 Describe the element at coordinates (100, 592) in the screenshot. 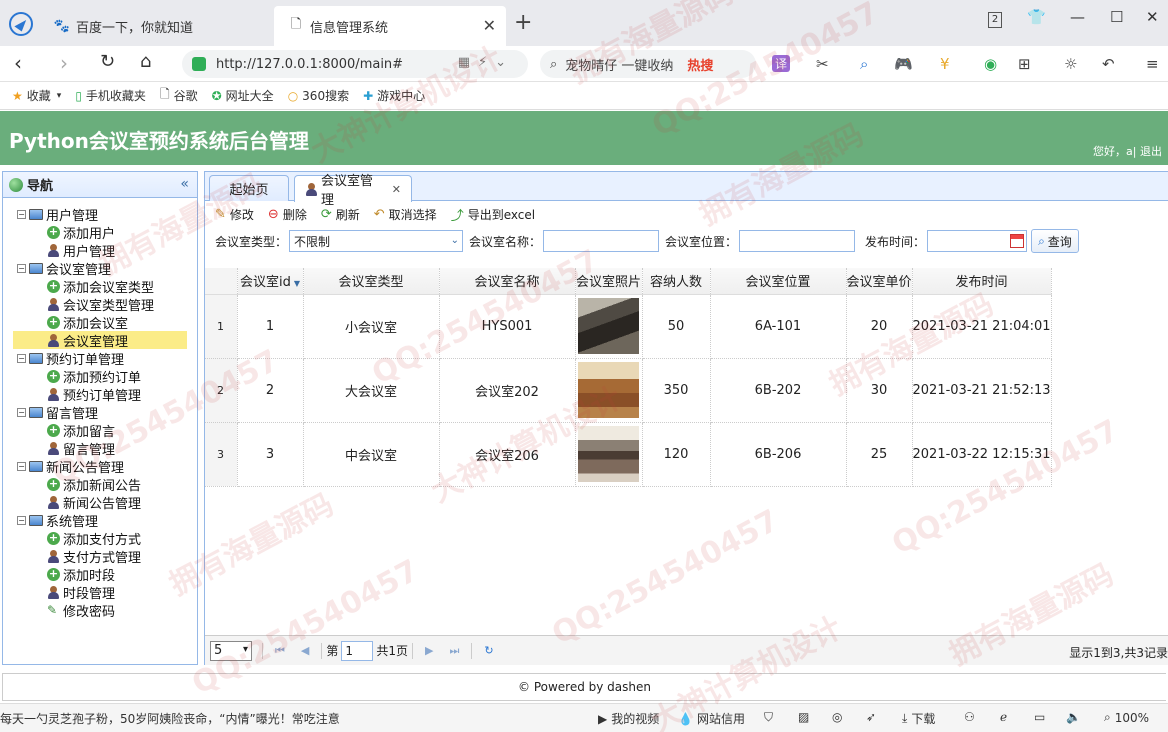

I see `nav-item: 时段管理` at that location.